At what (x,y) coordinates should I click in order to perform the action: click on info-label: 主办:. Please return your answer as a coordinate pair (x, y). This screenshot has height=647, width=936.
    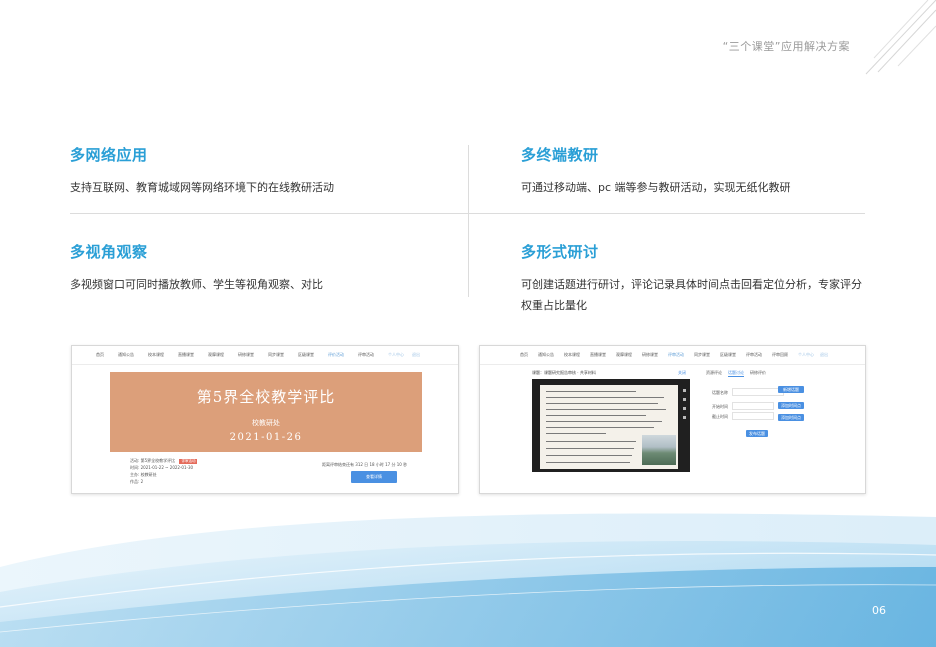
    Looking at the image, I should click on (135, 474).